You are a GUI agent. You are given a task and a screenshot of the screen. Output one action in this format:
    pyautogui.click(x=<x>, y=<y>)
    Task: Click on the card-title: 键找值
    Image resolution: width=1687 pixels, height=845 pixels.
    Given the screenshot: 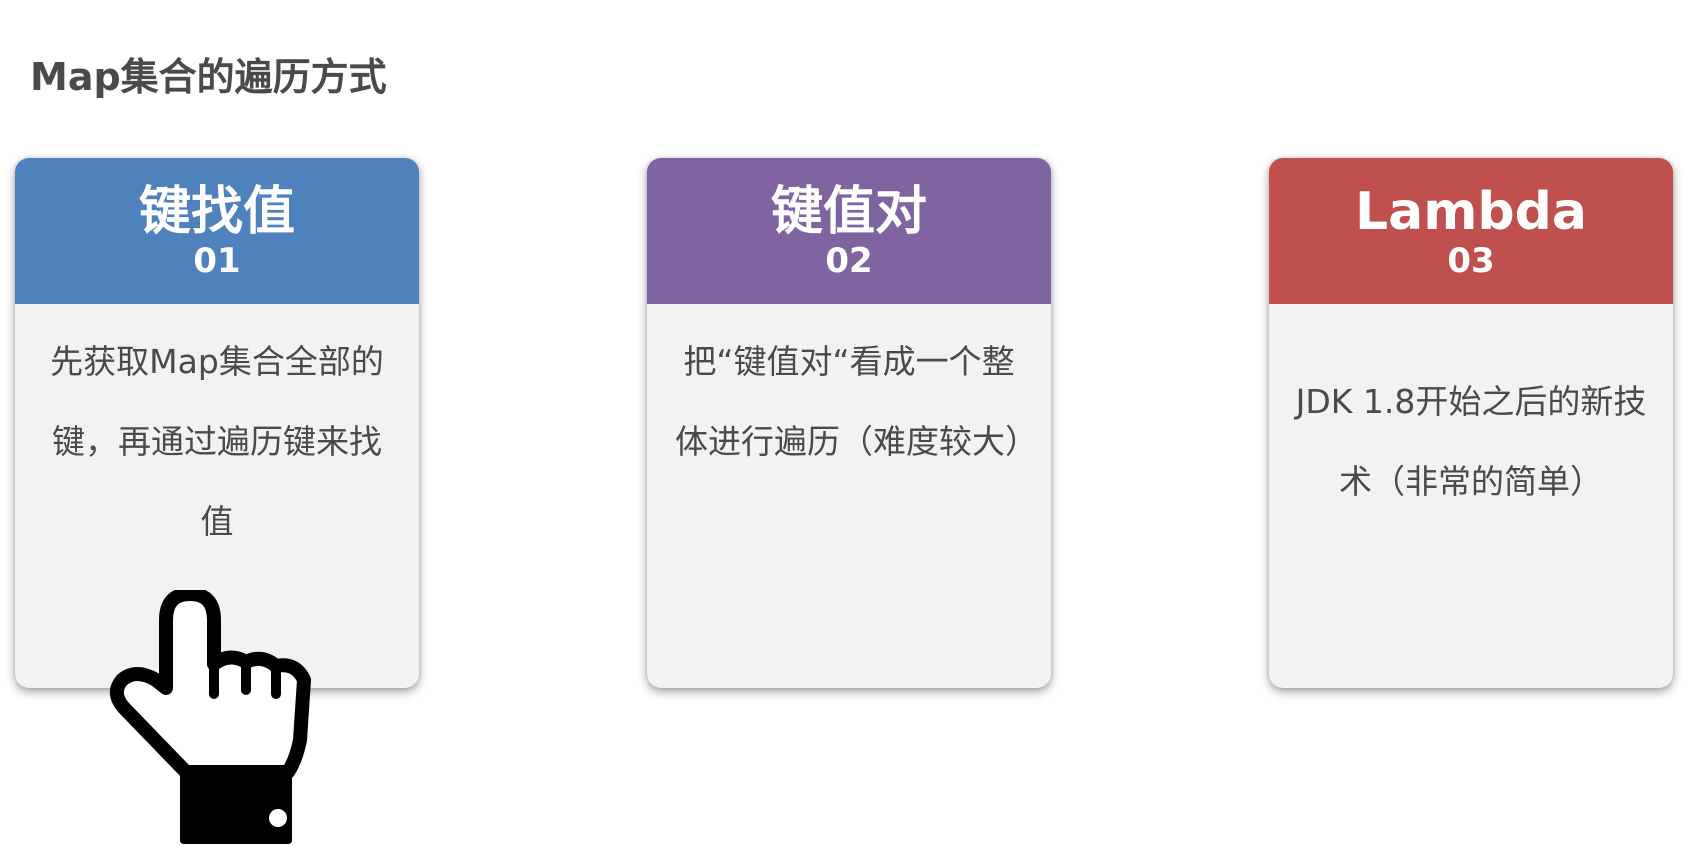 What is the action you would take?
    pyautogui.click(x=216, y=212)
    